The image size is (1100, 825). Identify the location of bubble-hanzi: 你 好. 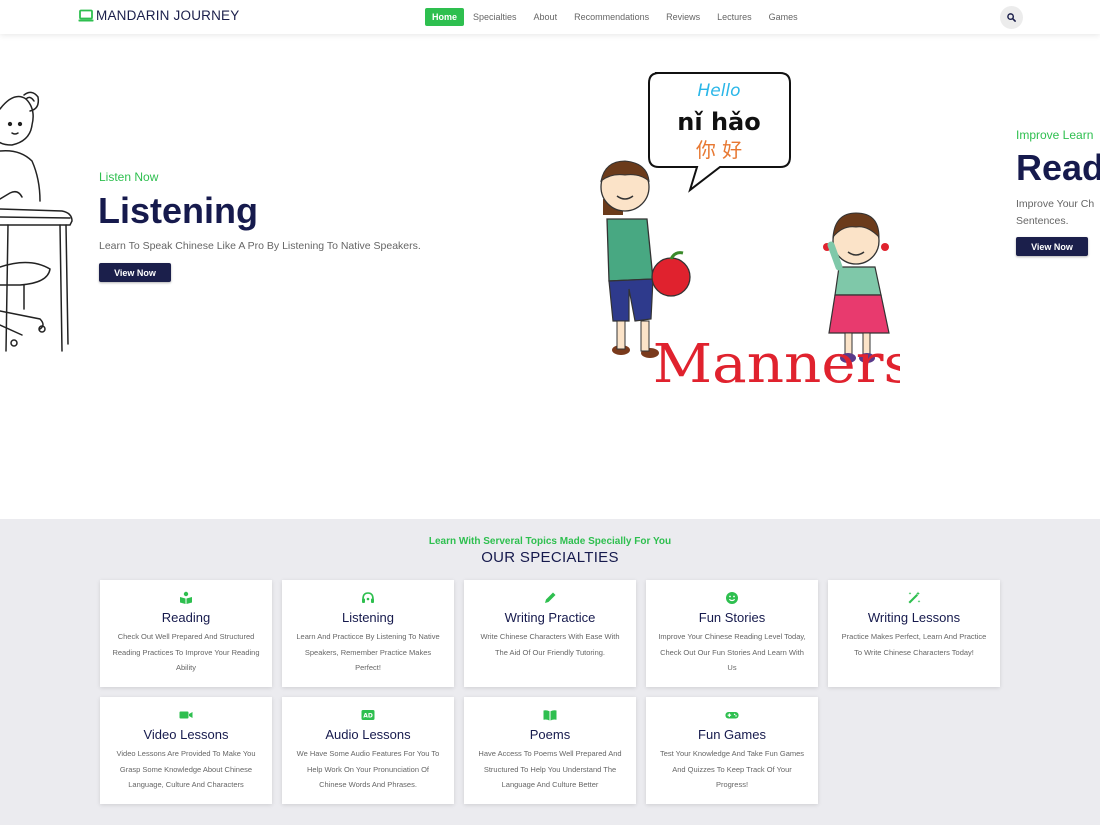
(719, 150).